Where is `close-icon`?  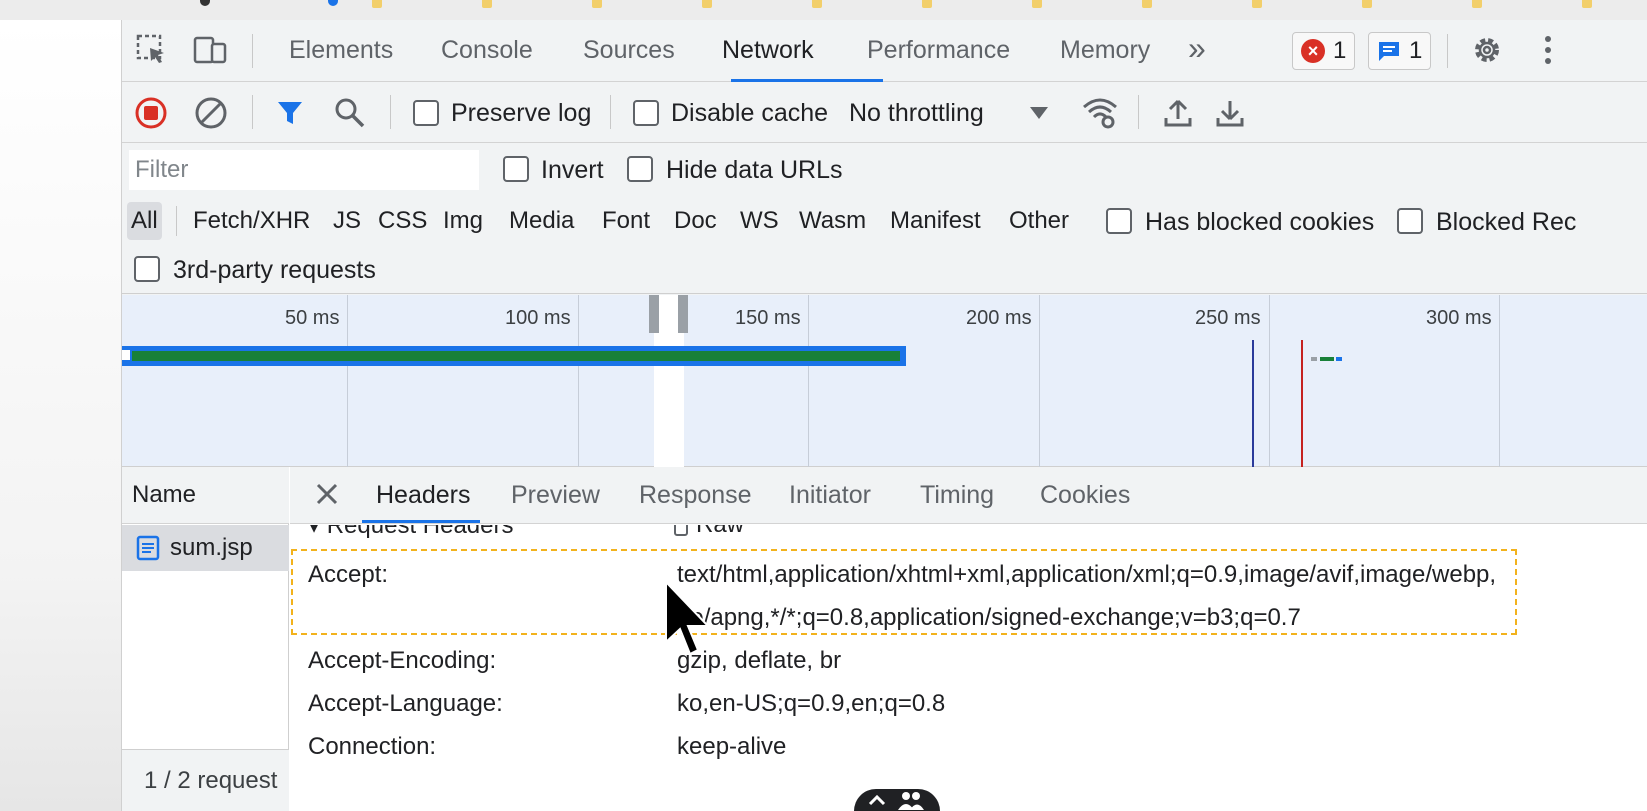 close-icon is located at coordinates (327, 494).